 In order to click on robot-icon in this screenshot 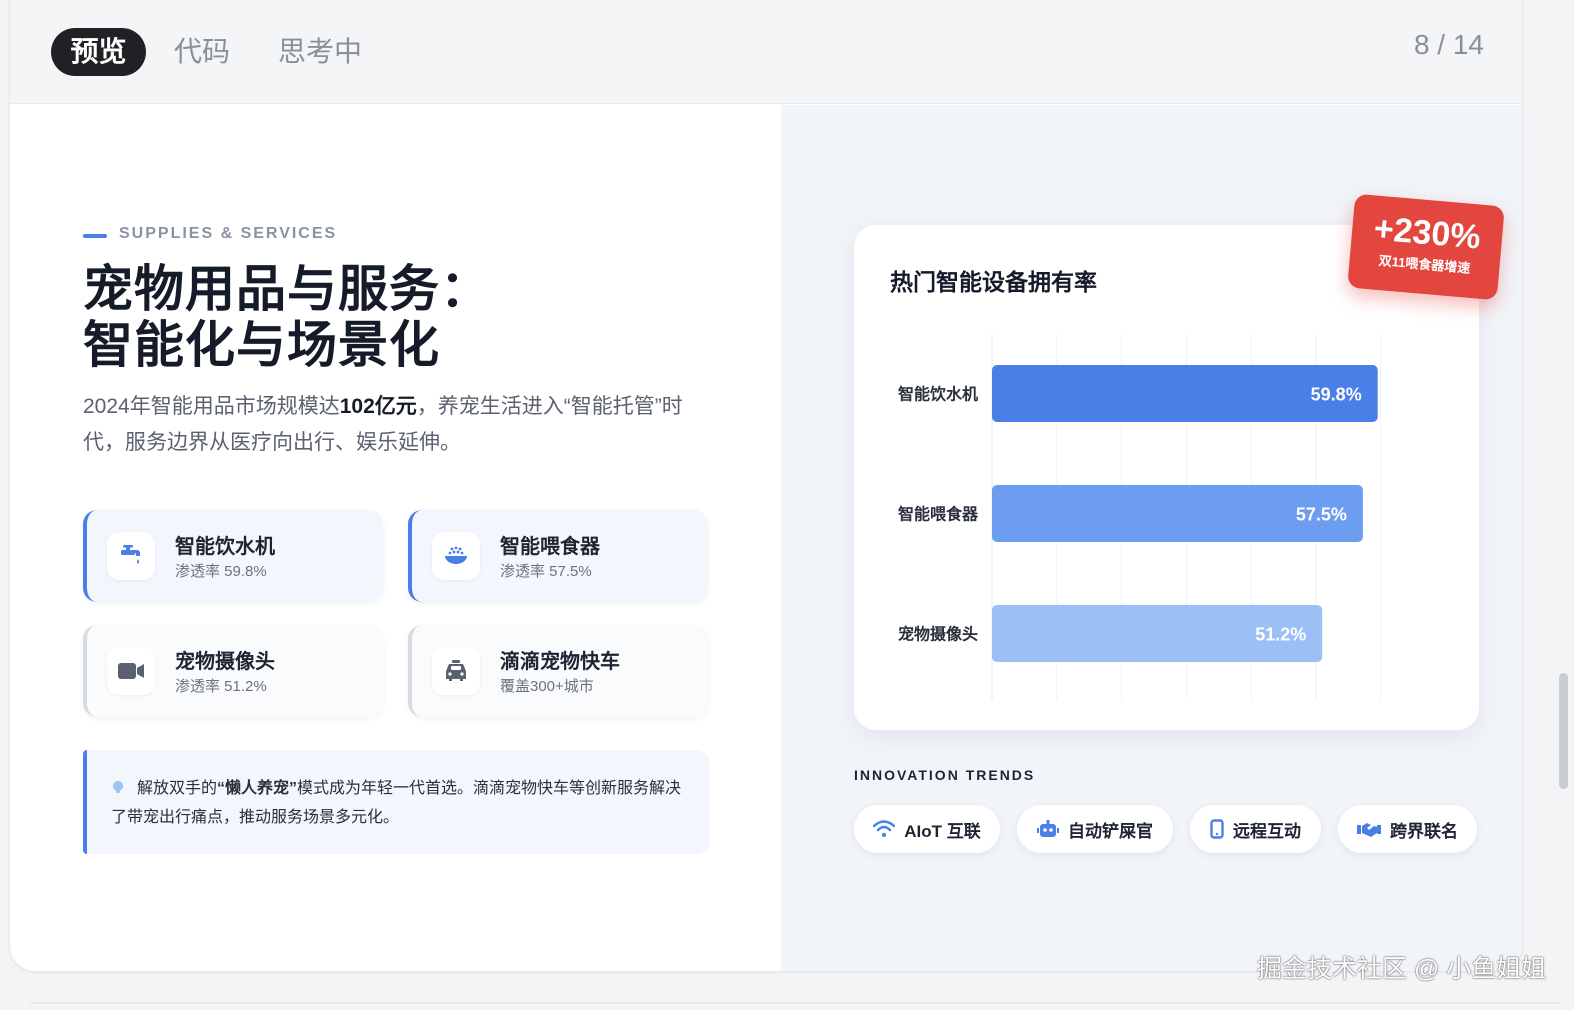, I will do `click(1048, 828)`.